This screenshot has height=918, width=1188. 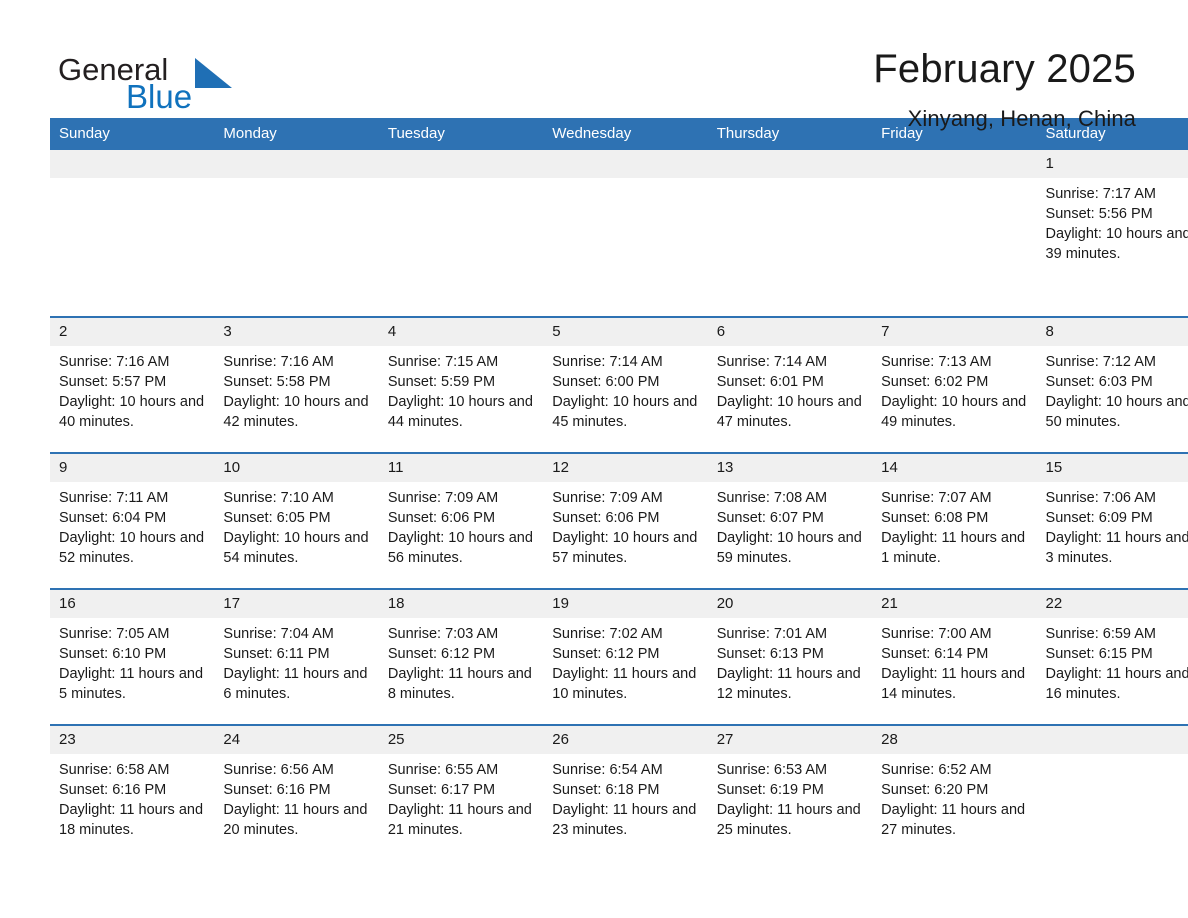 I want to click on day-number: 5, so click(x=625, y=332).